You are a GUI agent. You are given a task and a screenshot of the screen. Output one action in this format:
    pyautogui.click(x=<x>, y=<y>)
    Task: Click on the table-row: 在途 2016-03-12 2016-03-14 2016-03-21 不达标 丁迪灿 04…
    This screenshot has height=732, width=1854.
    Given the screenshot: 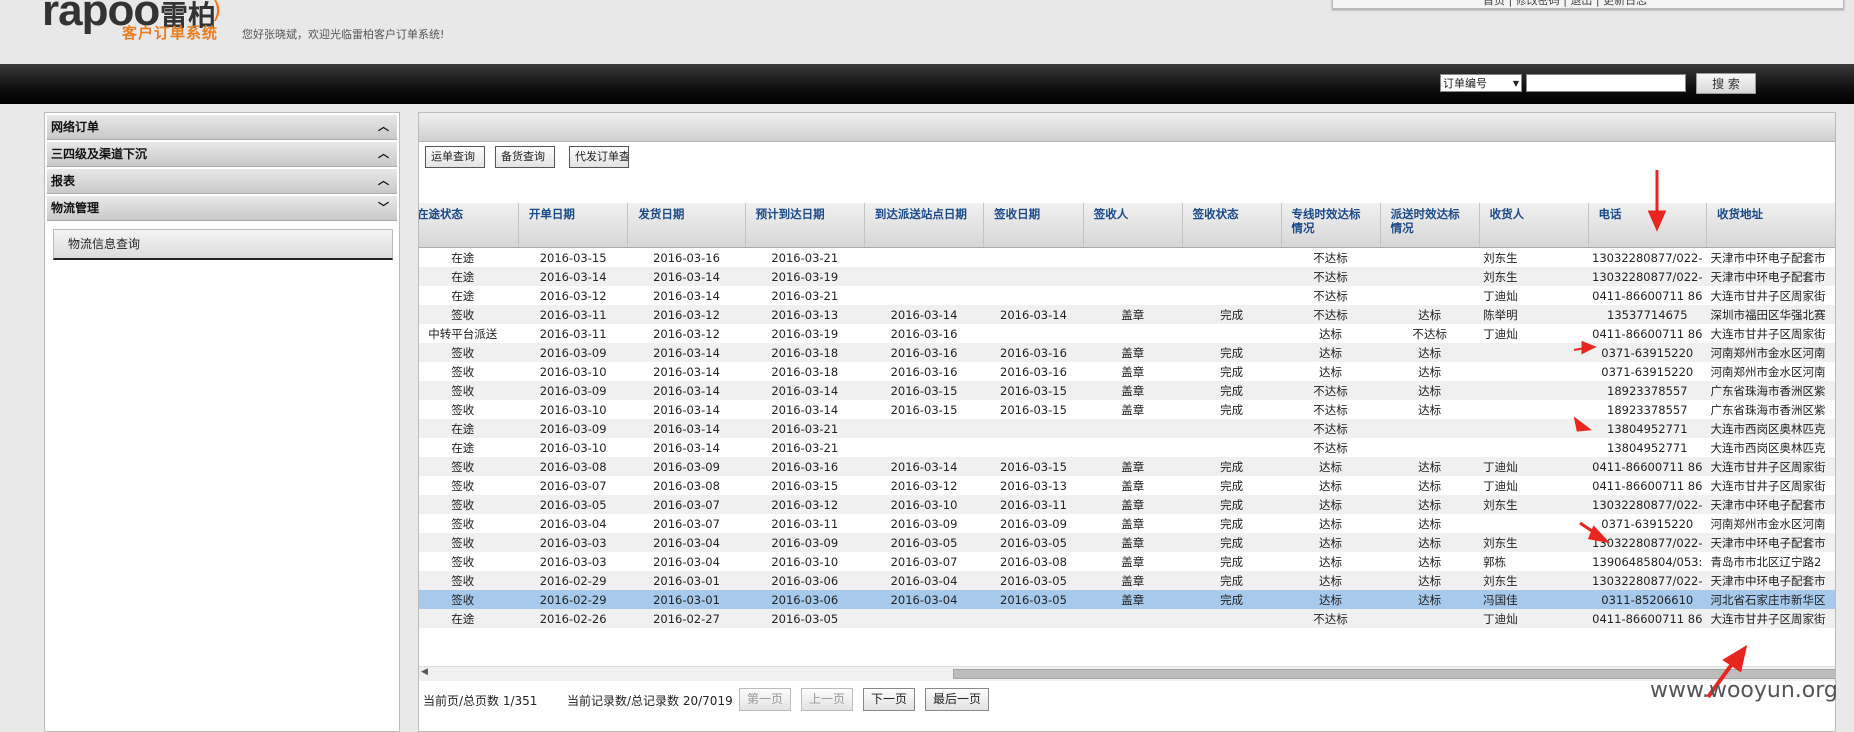 What is the action you would take?
    pyautogui.click(x=1127, y=295)
    